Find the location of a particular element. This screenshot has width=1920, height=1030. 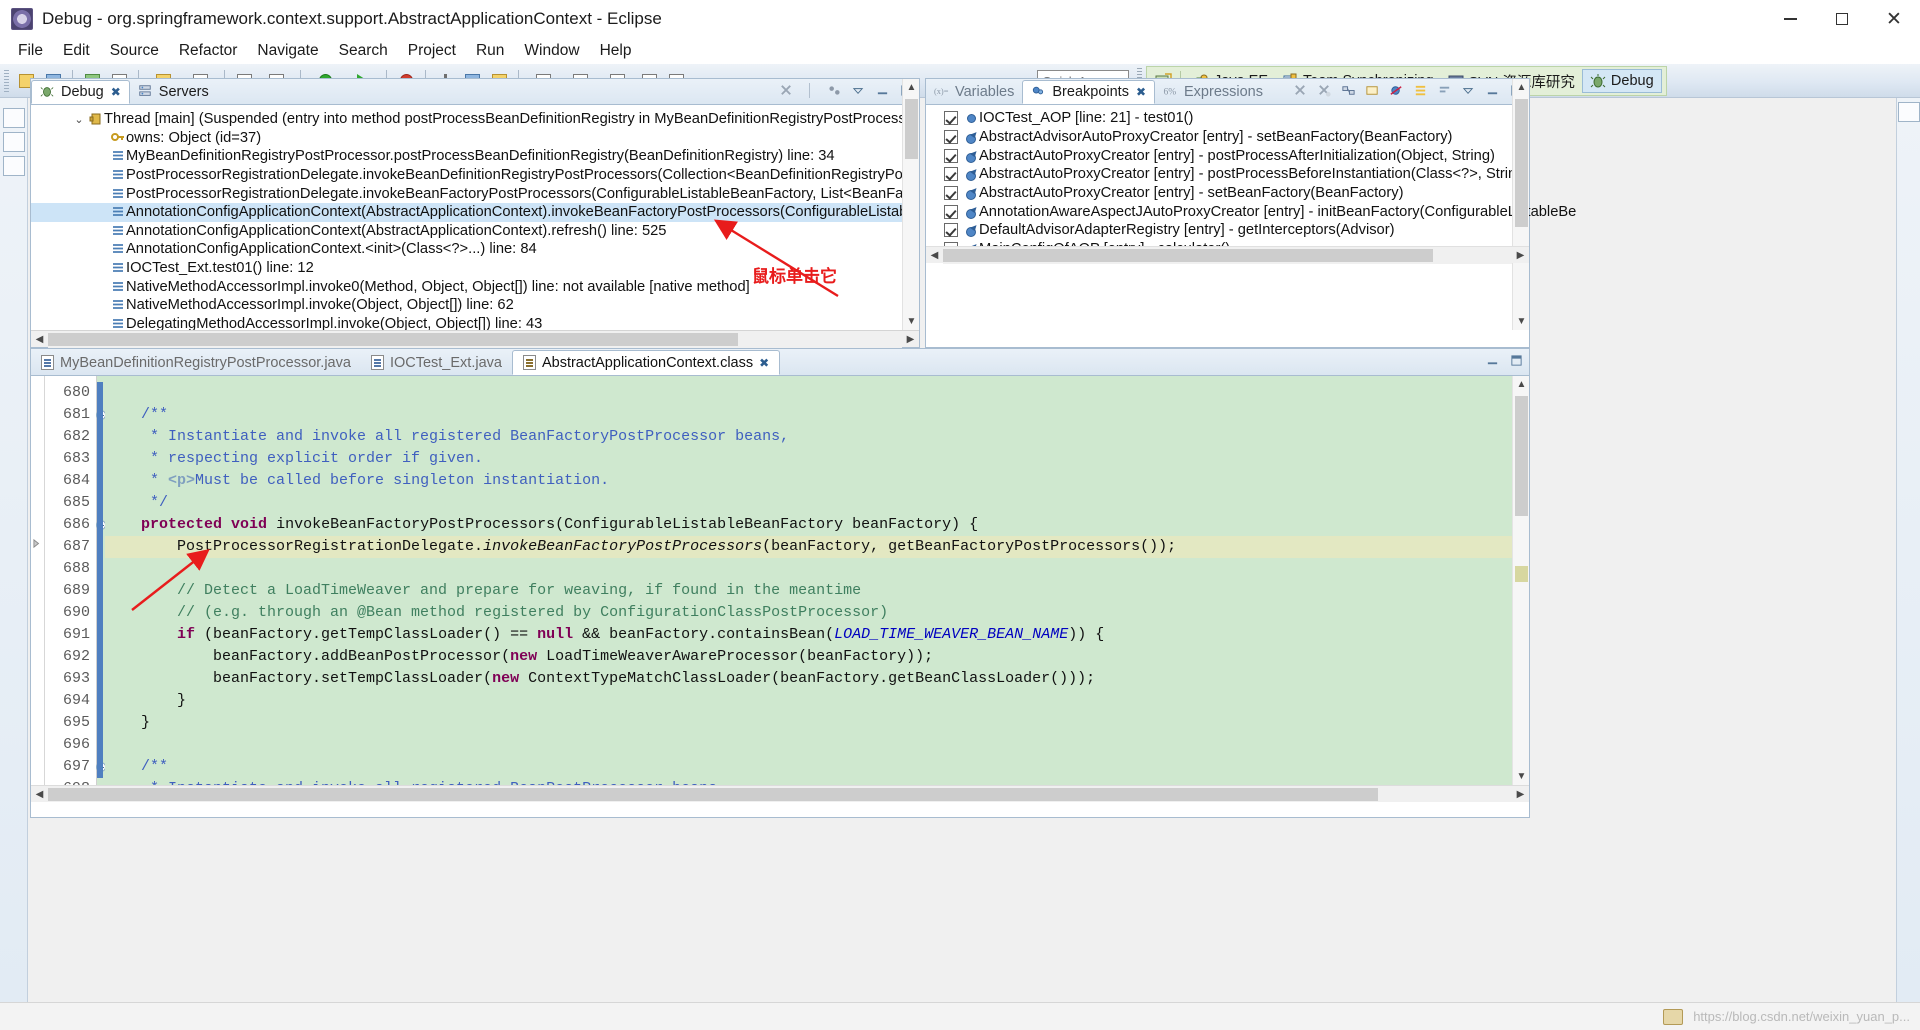

menu-project: Project is located at coordinates (432, 51).